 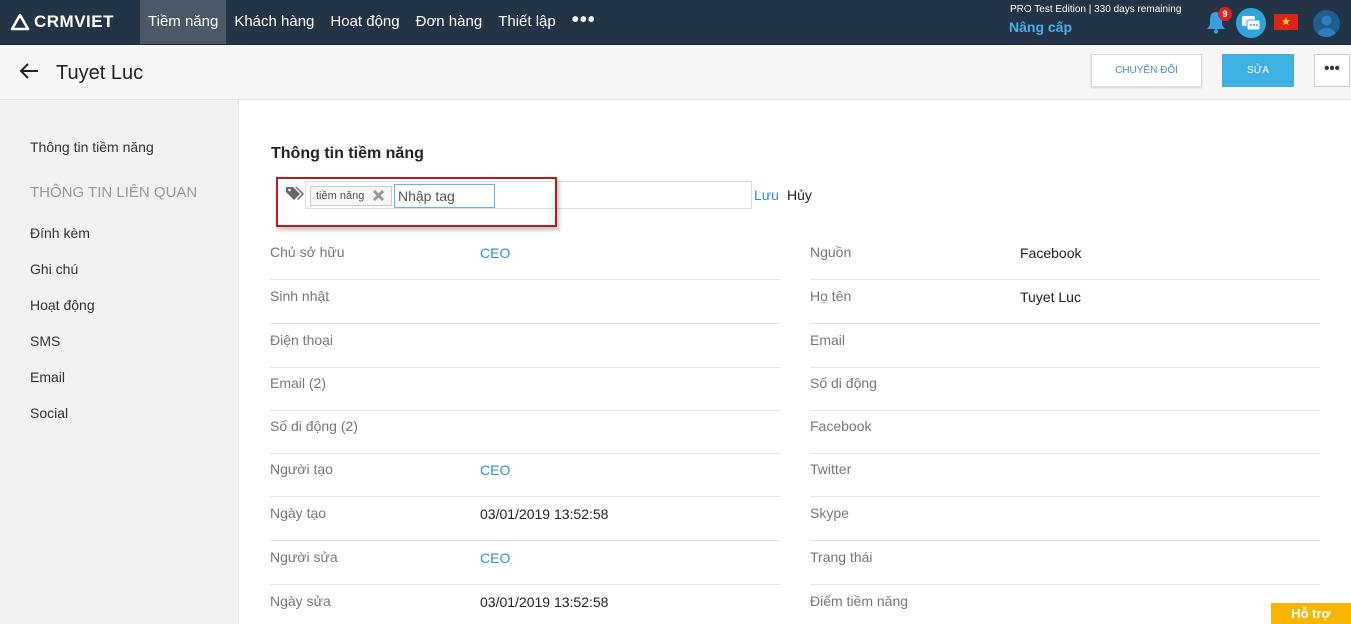 What do you see at coordinates (1258, 70) in the screenshot?
I see `edit-button: SỬA` at bounding box center [1258, 70].